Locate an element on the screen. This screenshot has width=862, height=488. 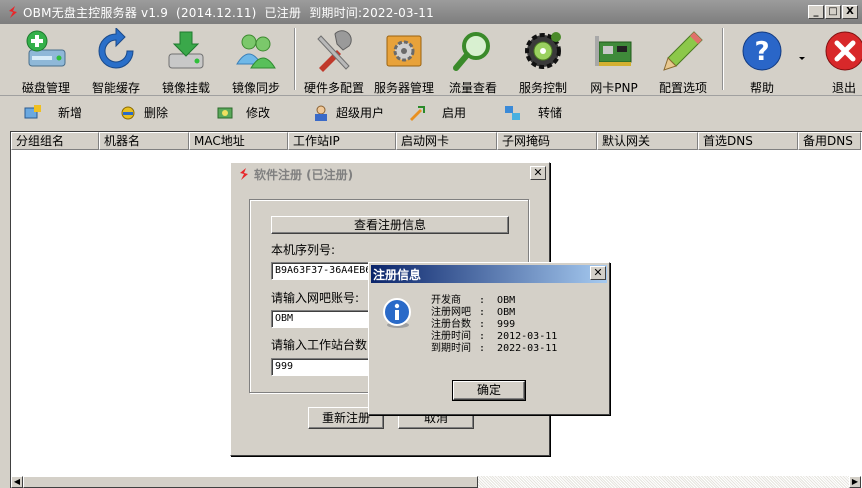
toolbar-label: 智能缓存 is located at coordinates (115, 88).